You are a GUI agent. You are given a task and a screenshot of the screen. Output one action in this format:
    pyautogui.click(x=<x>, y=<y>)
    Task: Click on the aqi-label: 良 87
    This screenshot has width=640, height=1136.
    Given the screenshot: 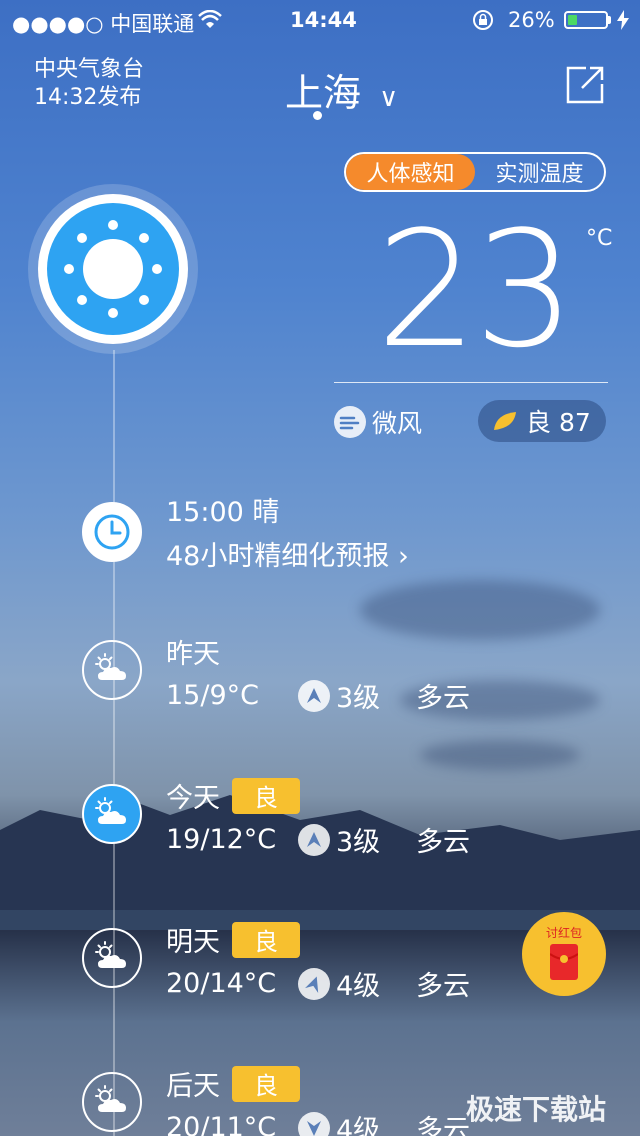 What is the action you would take?
    pyautogui.click(x=558, y=422)
    